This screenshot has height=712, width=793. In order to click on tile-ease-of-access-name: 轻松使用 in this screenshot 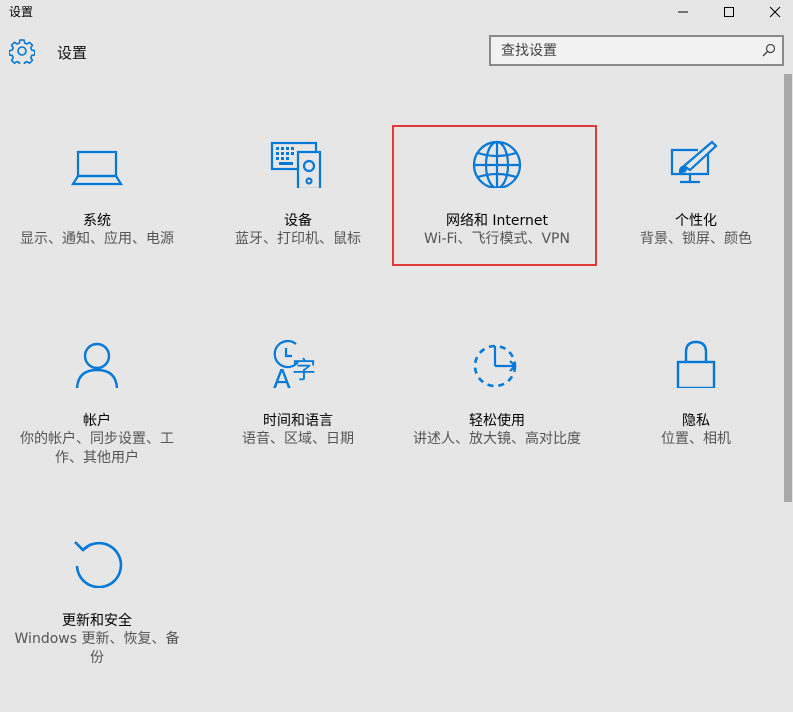, I will do `click(497, 421)`.